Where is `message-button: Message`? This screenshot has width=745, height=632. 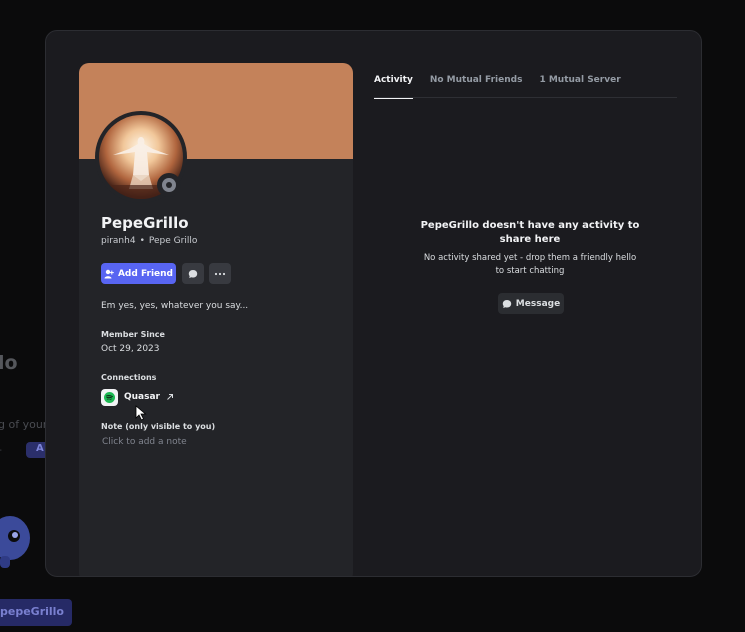 message-button: Message is located at coordinates (531, 303).